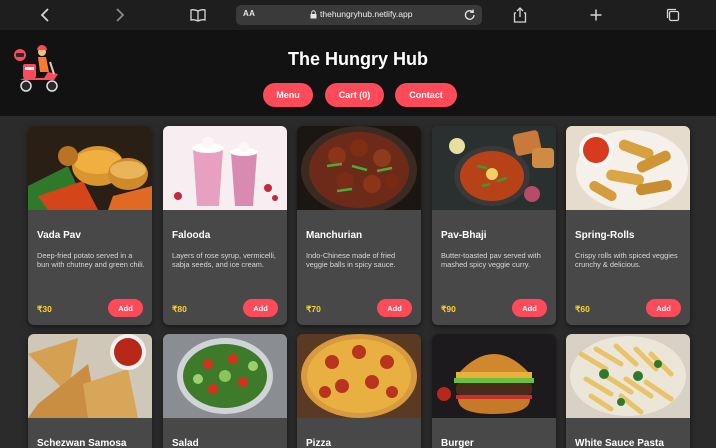 The image size is (716, 448). I want to click on menu-card-burger: Burger, so click(494, 391).